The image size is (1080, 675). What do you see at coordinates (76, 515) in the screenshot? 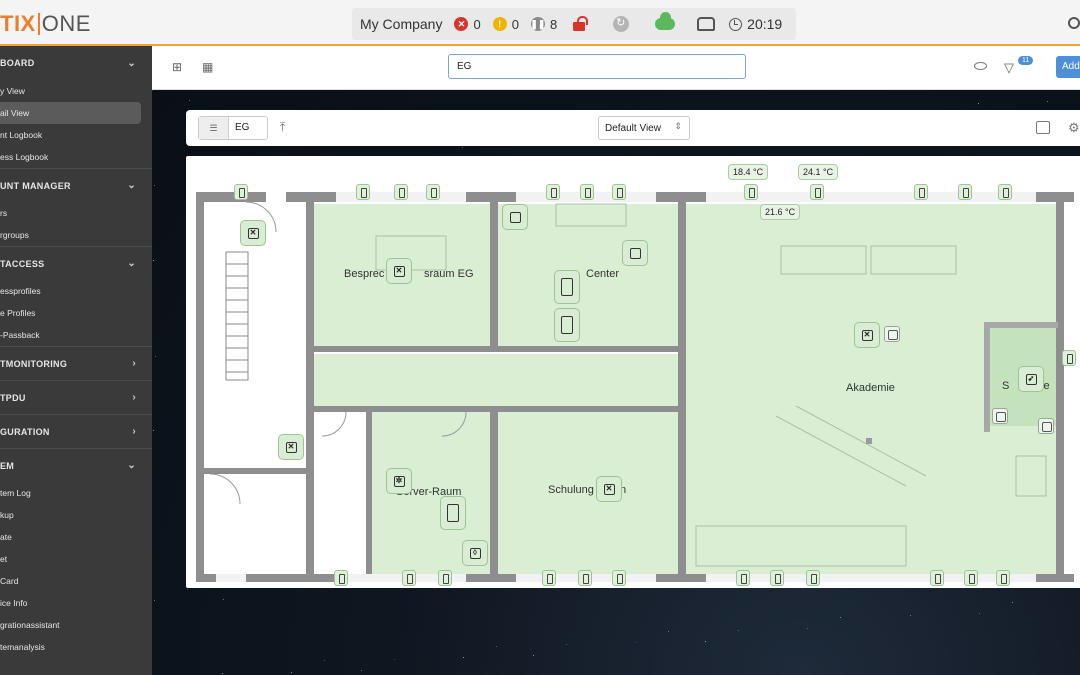
I see `sidebar-item: kup` at bounding box center [76, 515].